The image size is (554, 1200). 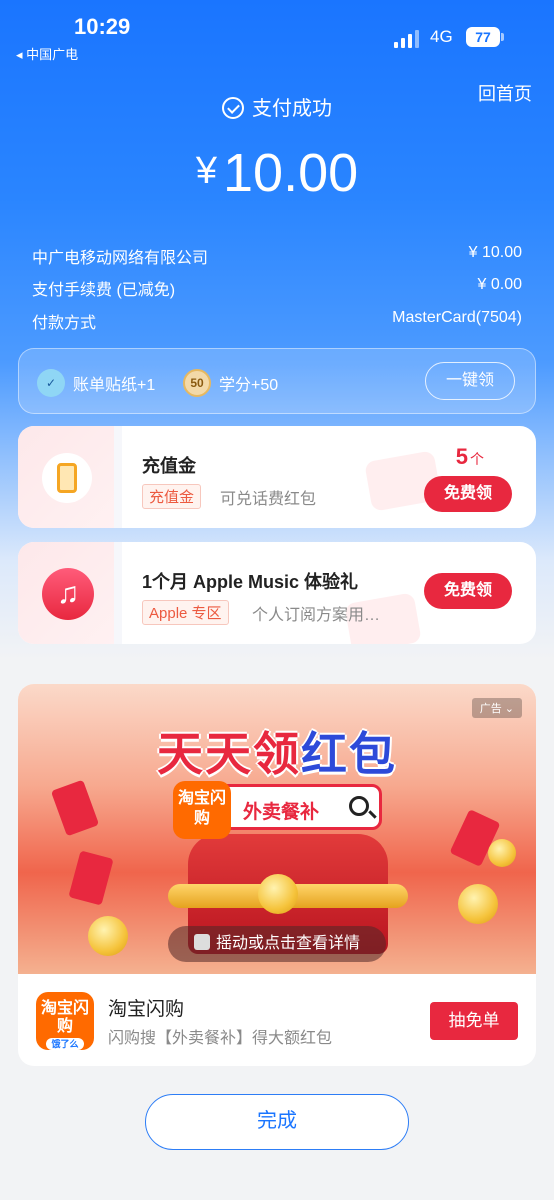 I want to click on shake-icon, so click(x=201, y=942).